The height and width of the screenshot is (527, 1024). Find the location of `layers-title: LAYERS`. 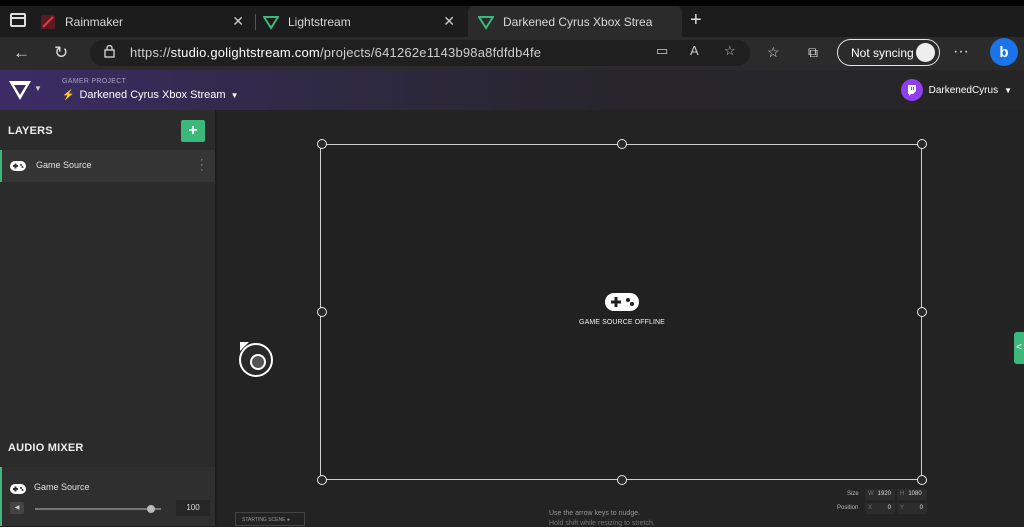

layers-title: LAYERS is located at coordinates (30, 131).